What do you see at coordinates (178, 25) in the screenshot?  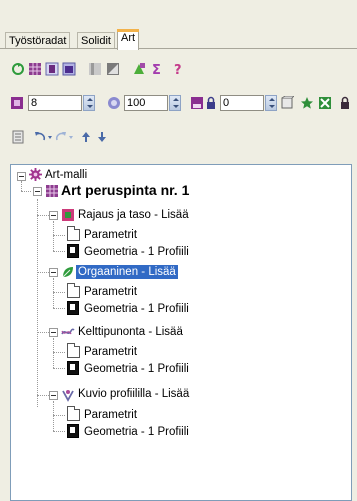 I see `tab-bar: Työstöradat Solidit Art` at bounding box center [178, 25].